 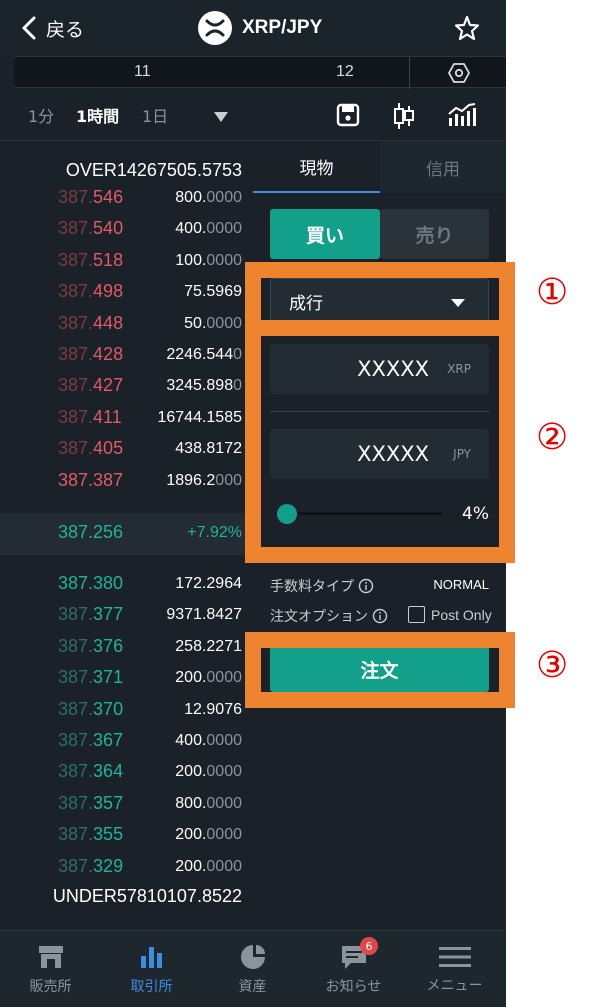 What do you see at coordinates (108, 448) in the screenshot?
I see `price-decimal: 405` at bounding box center [108, 448].